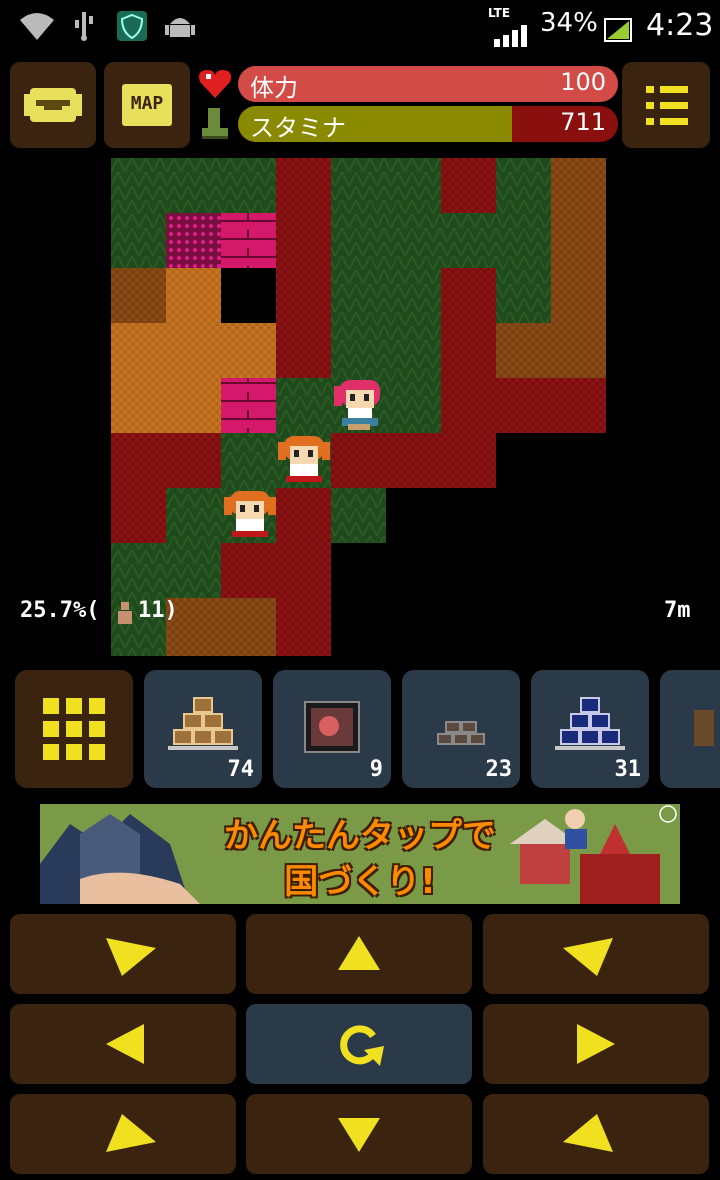  What do you see at coordinates (180, 27) in the screenshot?
I see `android-icon` at bounding box center [180, 27].